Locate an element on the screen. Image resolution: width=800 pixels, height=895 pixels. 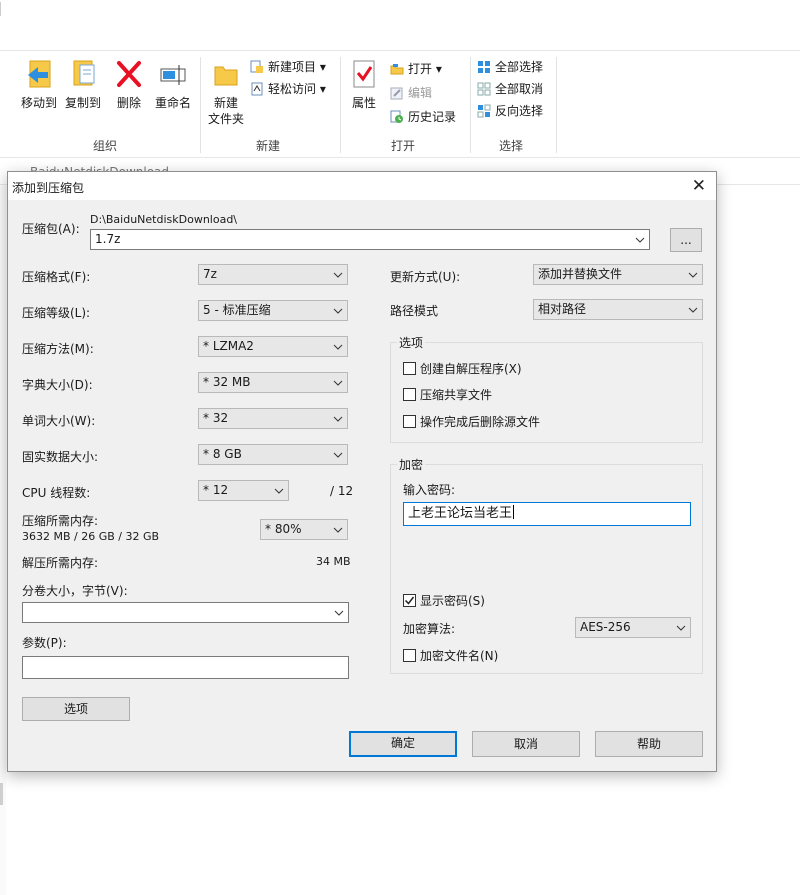
mem-compress-value: 3632 MB / 26 GB / 32 GB is located at coordinates (91, 536).